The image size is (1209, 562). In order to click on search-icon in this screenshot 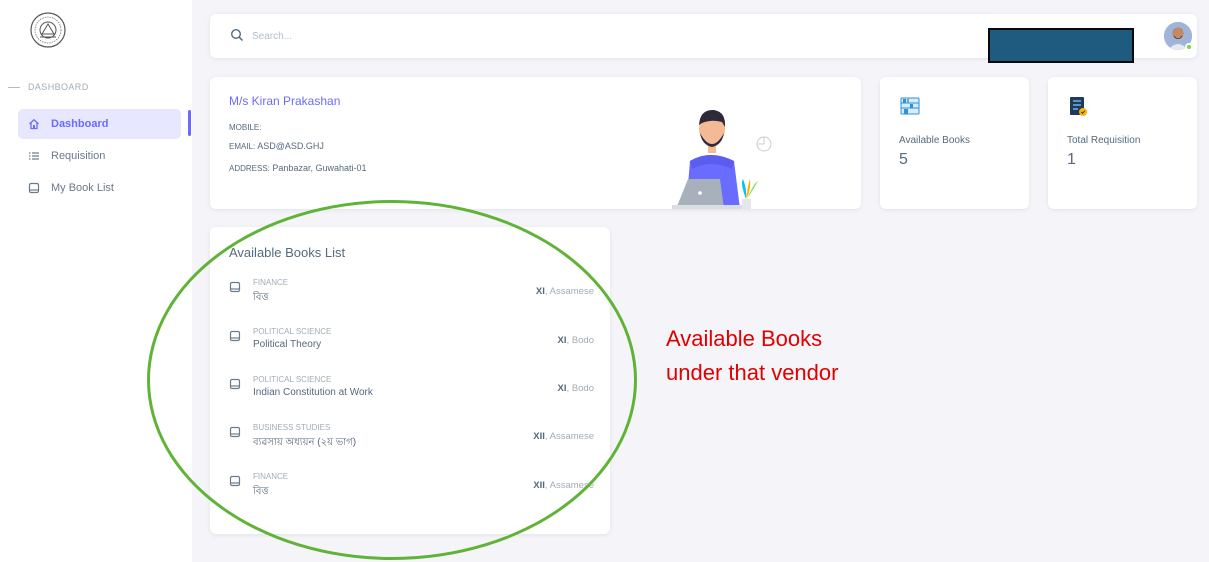, I will do `click(237, 35)`.